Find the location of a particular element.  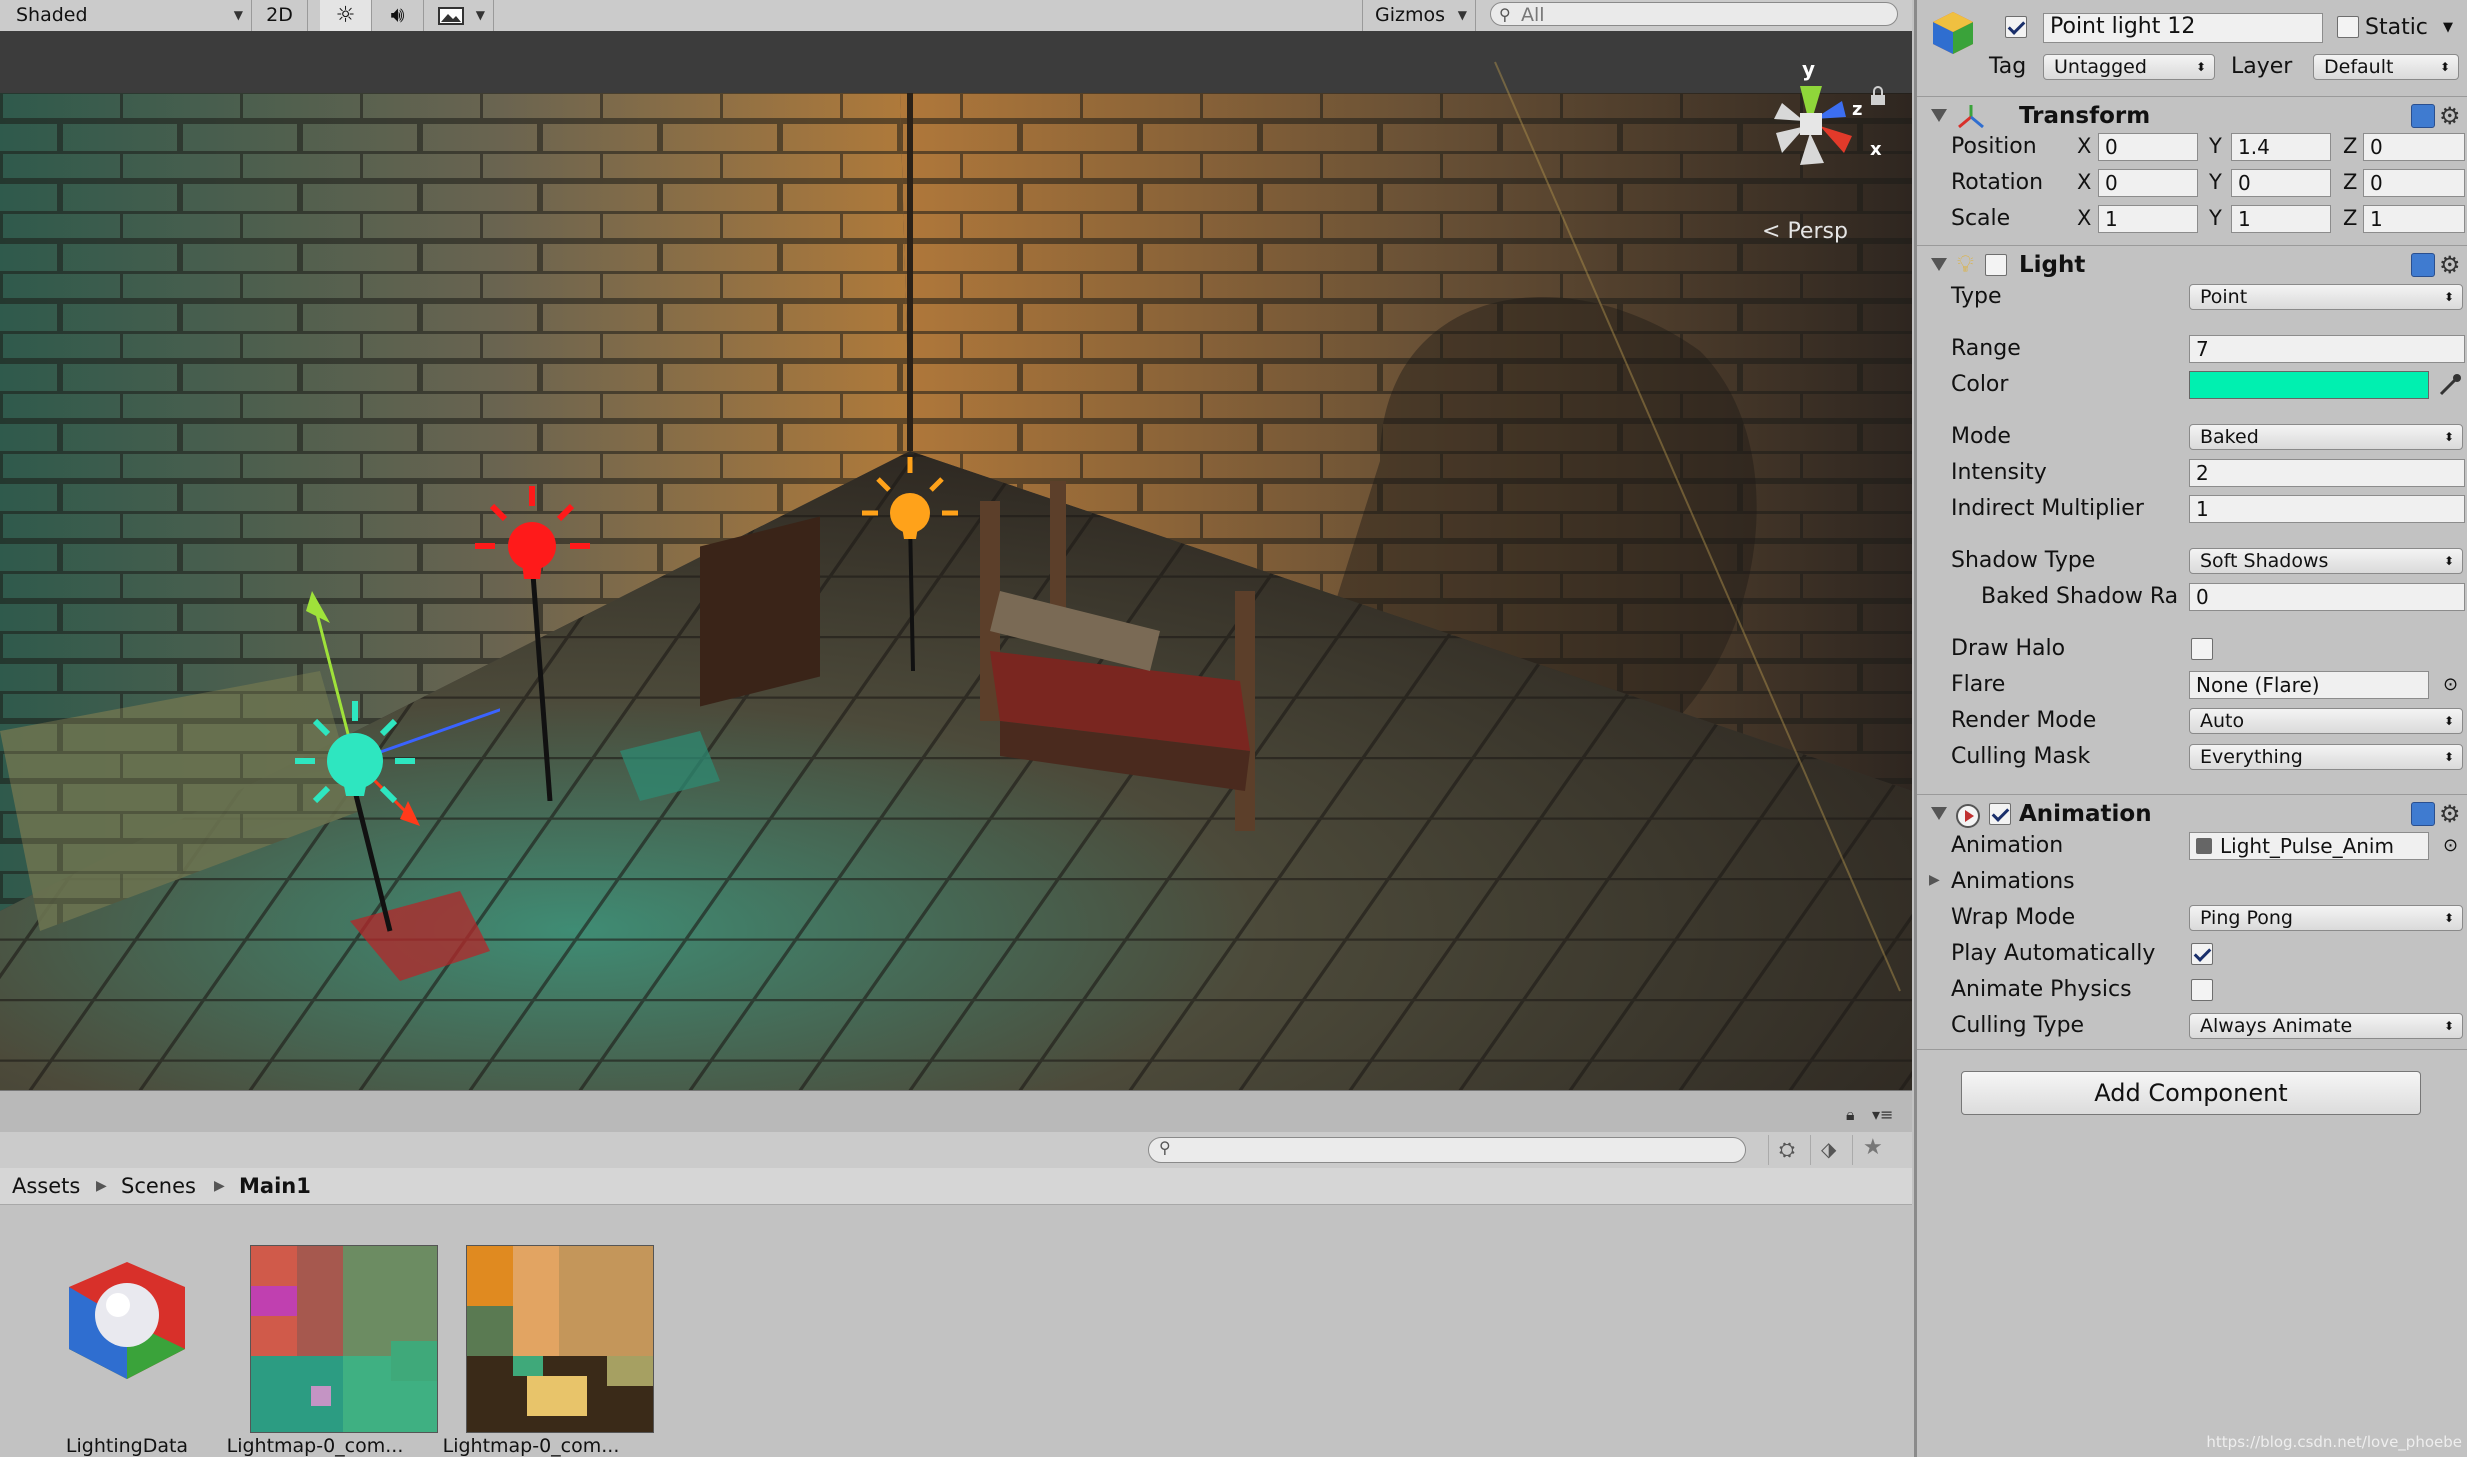

position-z-field: 0 is located at coordinates (2414, 147).